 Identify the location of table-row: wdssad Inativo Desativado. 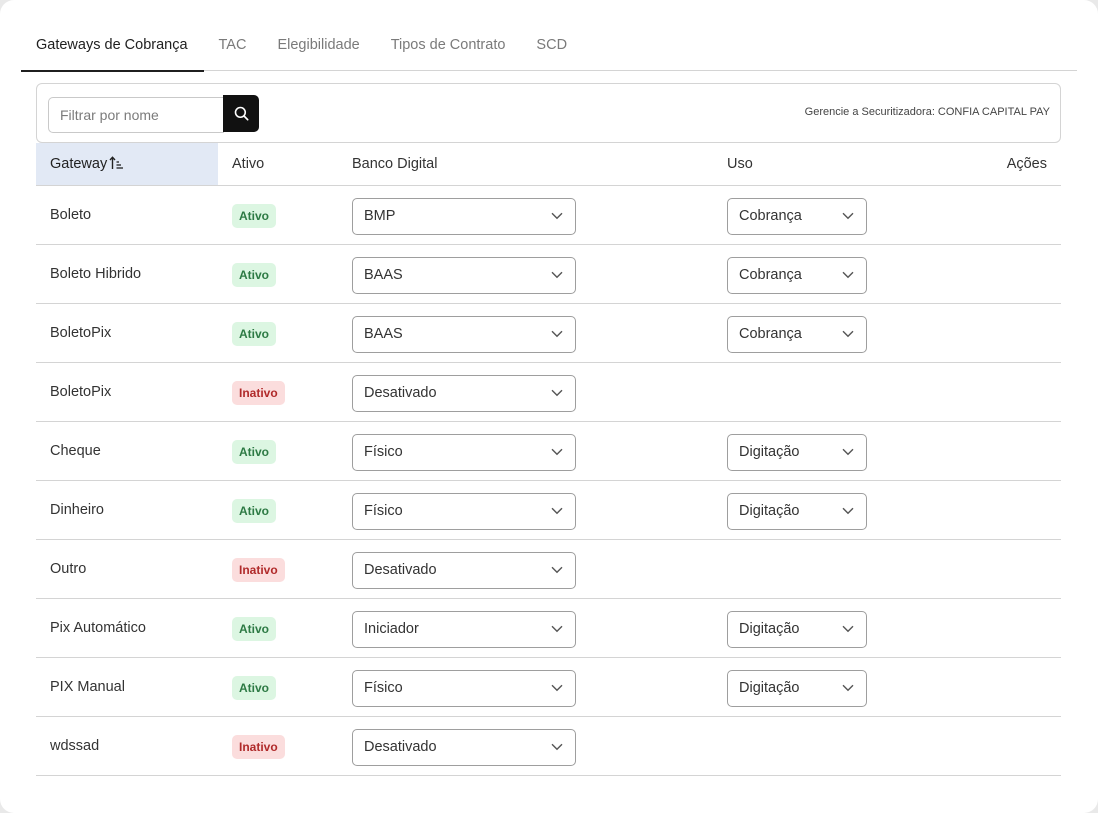
(548, 746).